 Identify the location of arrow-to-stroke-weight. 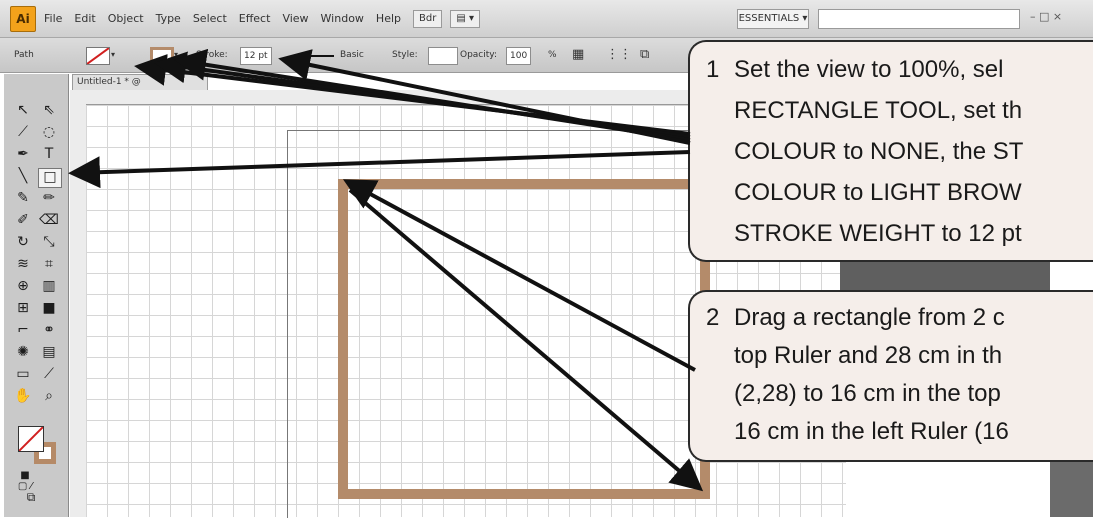
(484, 97).